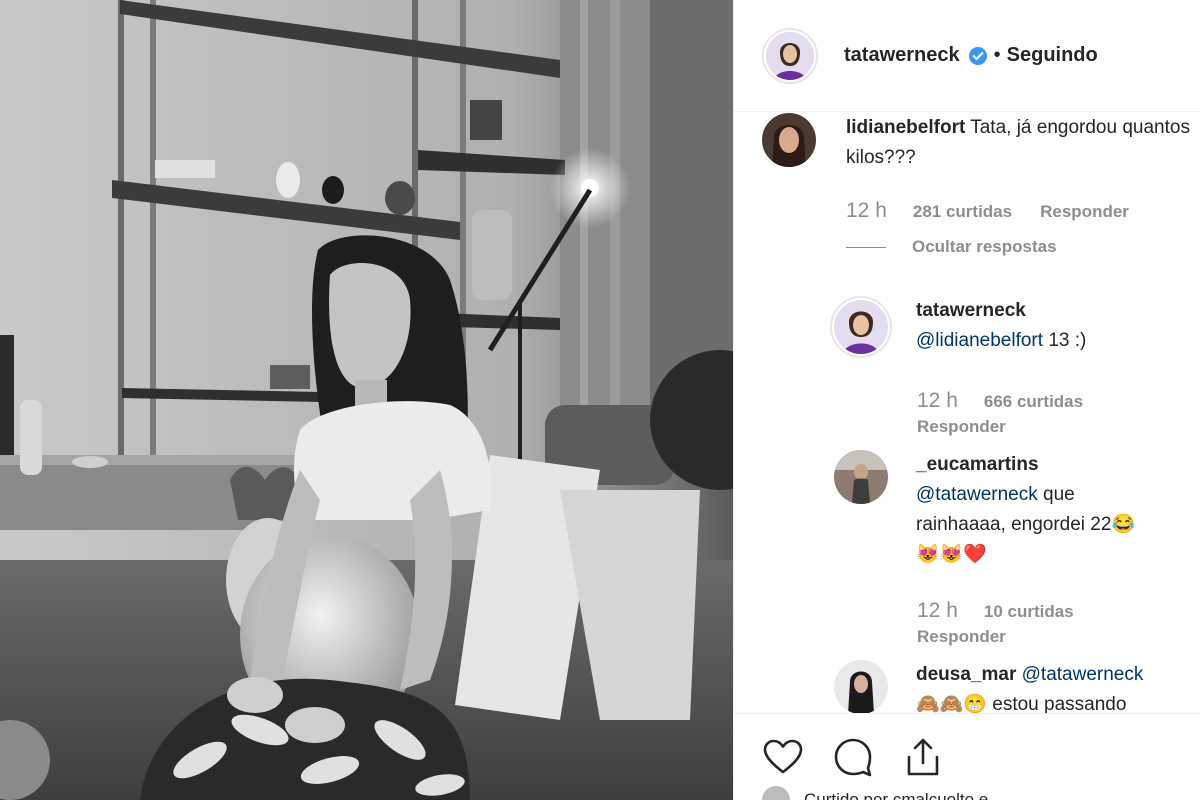 This screenshot has height=800, width=1200. Describe the element at coordinates (966, 674) in the screenshot. I see `reply-username: deusa_mar` at that location.